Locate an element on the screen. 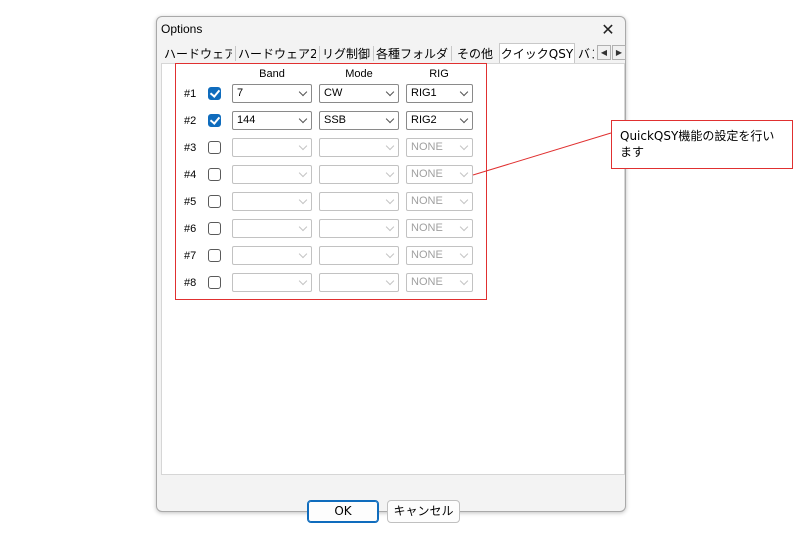 This screenshot has width=802, height=538. rig-select: RIG1 is located at coordinates (439, 93).